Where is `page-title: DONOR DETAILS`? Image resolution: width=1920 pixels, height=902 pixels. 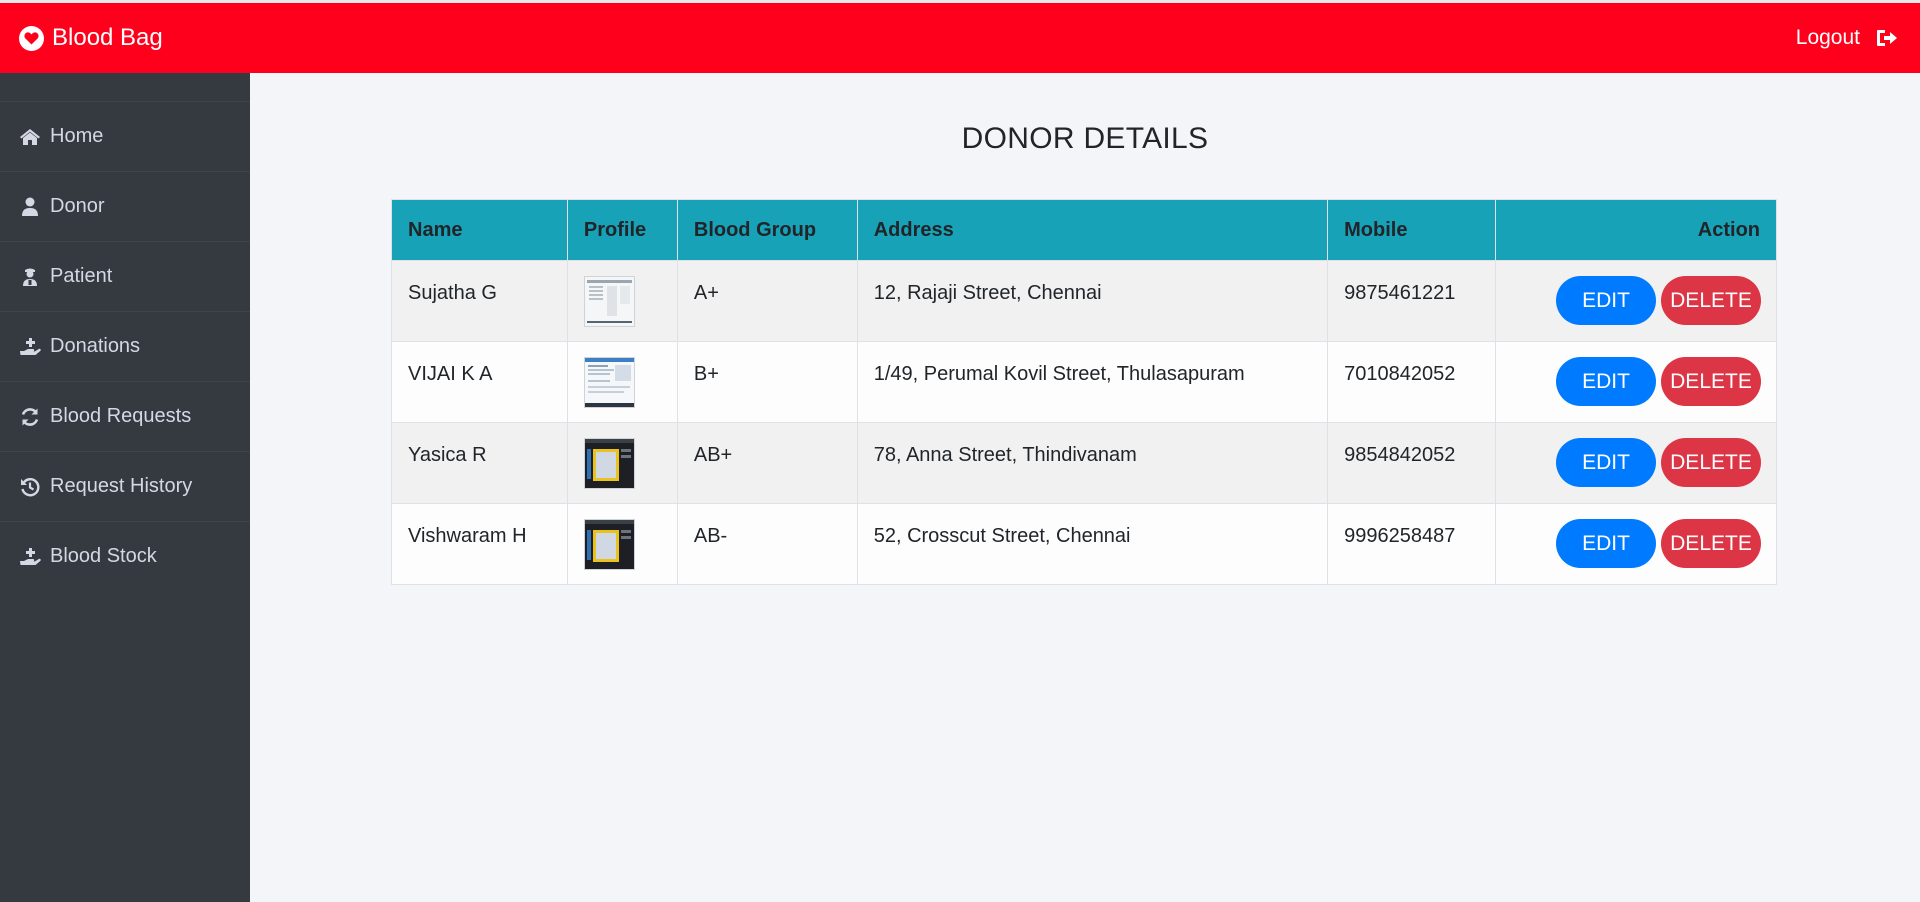
page-title: DONOR DETAILS is located at coordinates (1085, 138).